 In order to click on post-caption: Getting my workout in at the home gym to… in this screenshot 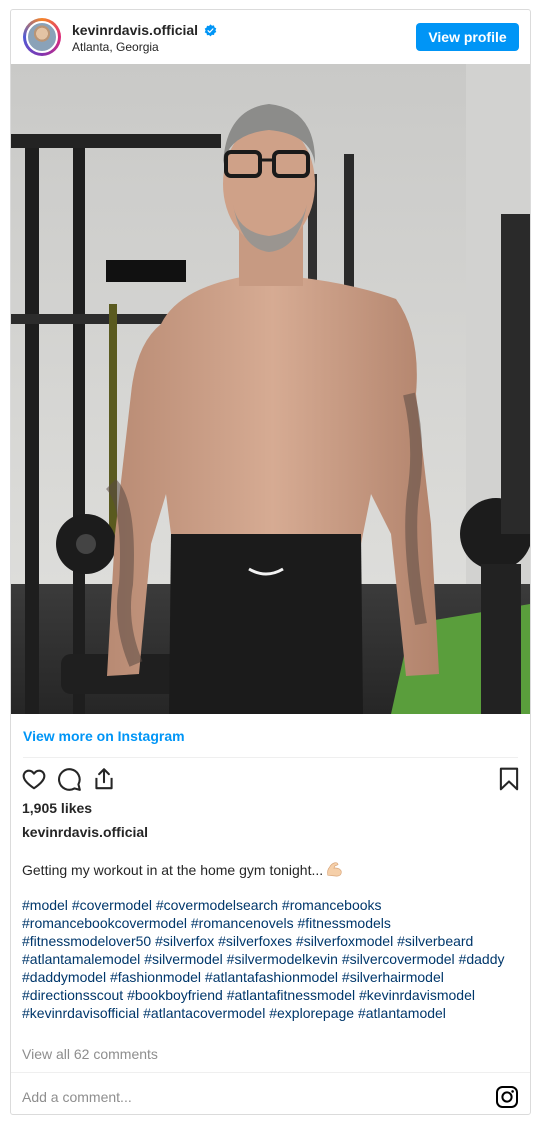, I will do `click(270, 870)`.